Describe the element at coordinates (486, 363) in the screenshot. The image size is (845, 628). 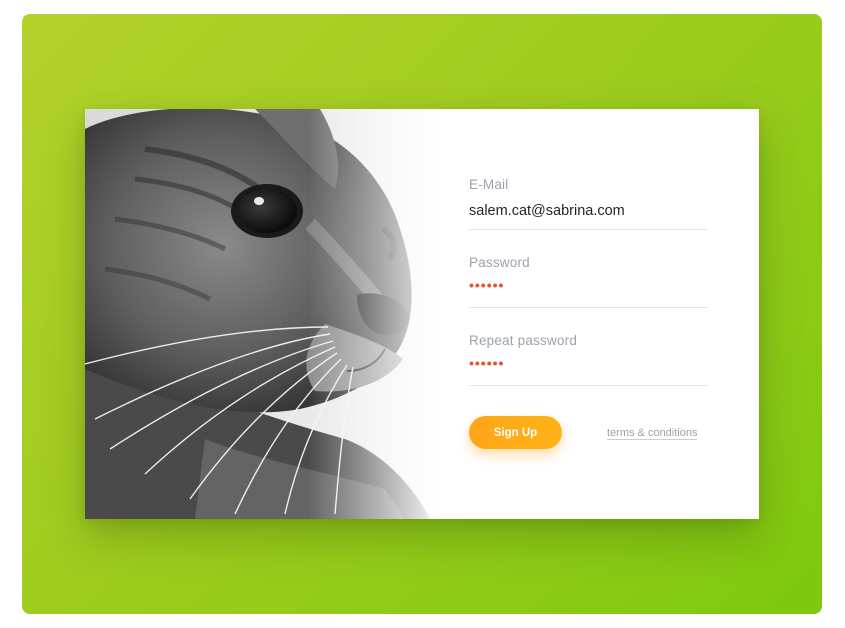
I see `repeat-password-input: ••••••` at that location.